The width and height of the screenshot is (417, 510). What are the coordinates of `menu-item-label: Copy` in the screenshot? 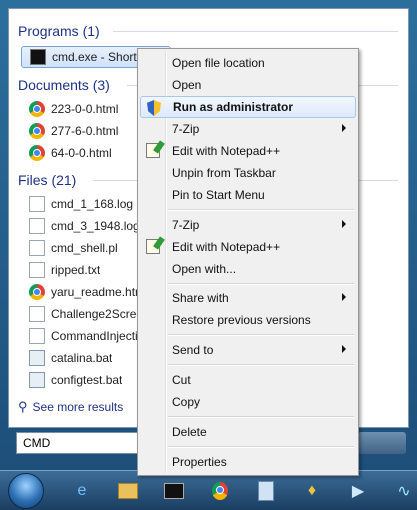 It's located at (186, 402).